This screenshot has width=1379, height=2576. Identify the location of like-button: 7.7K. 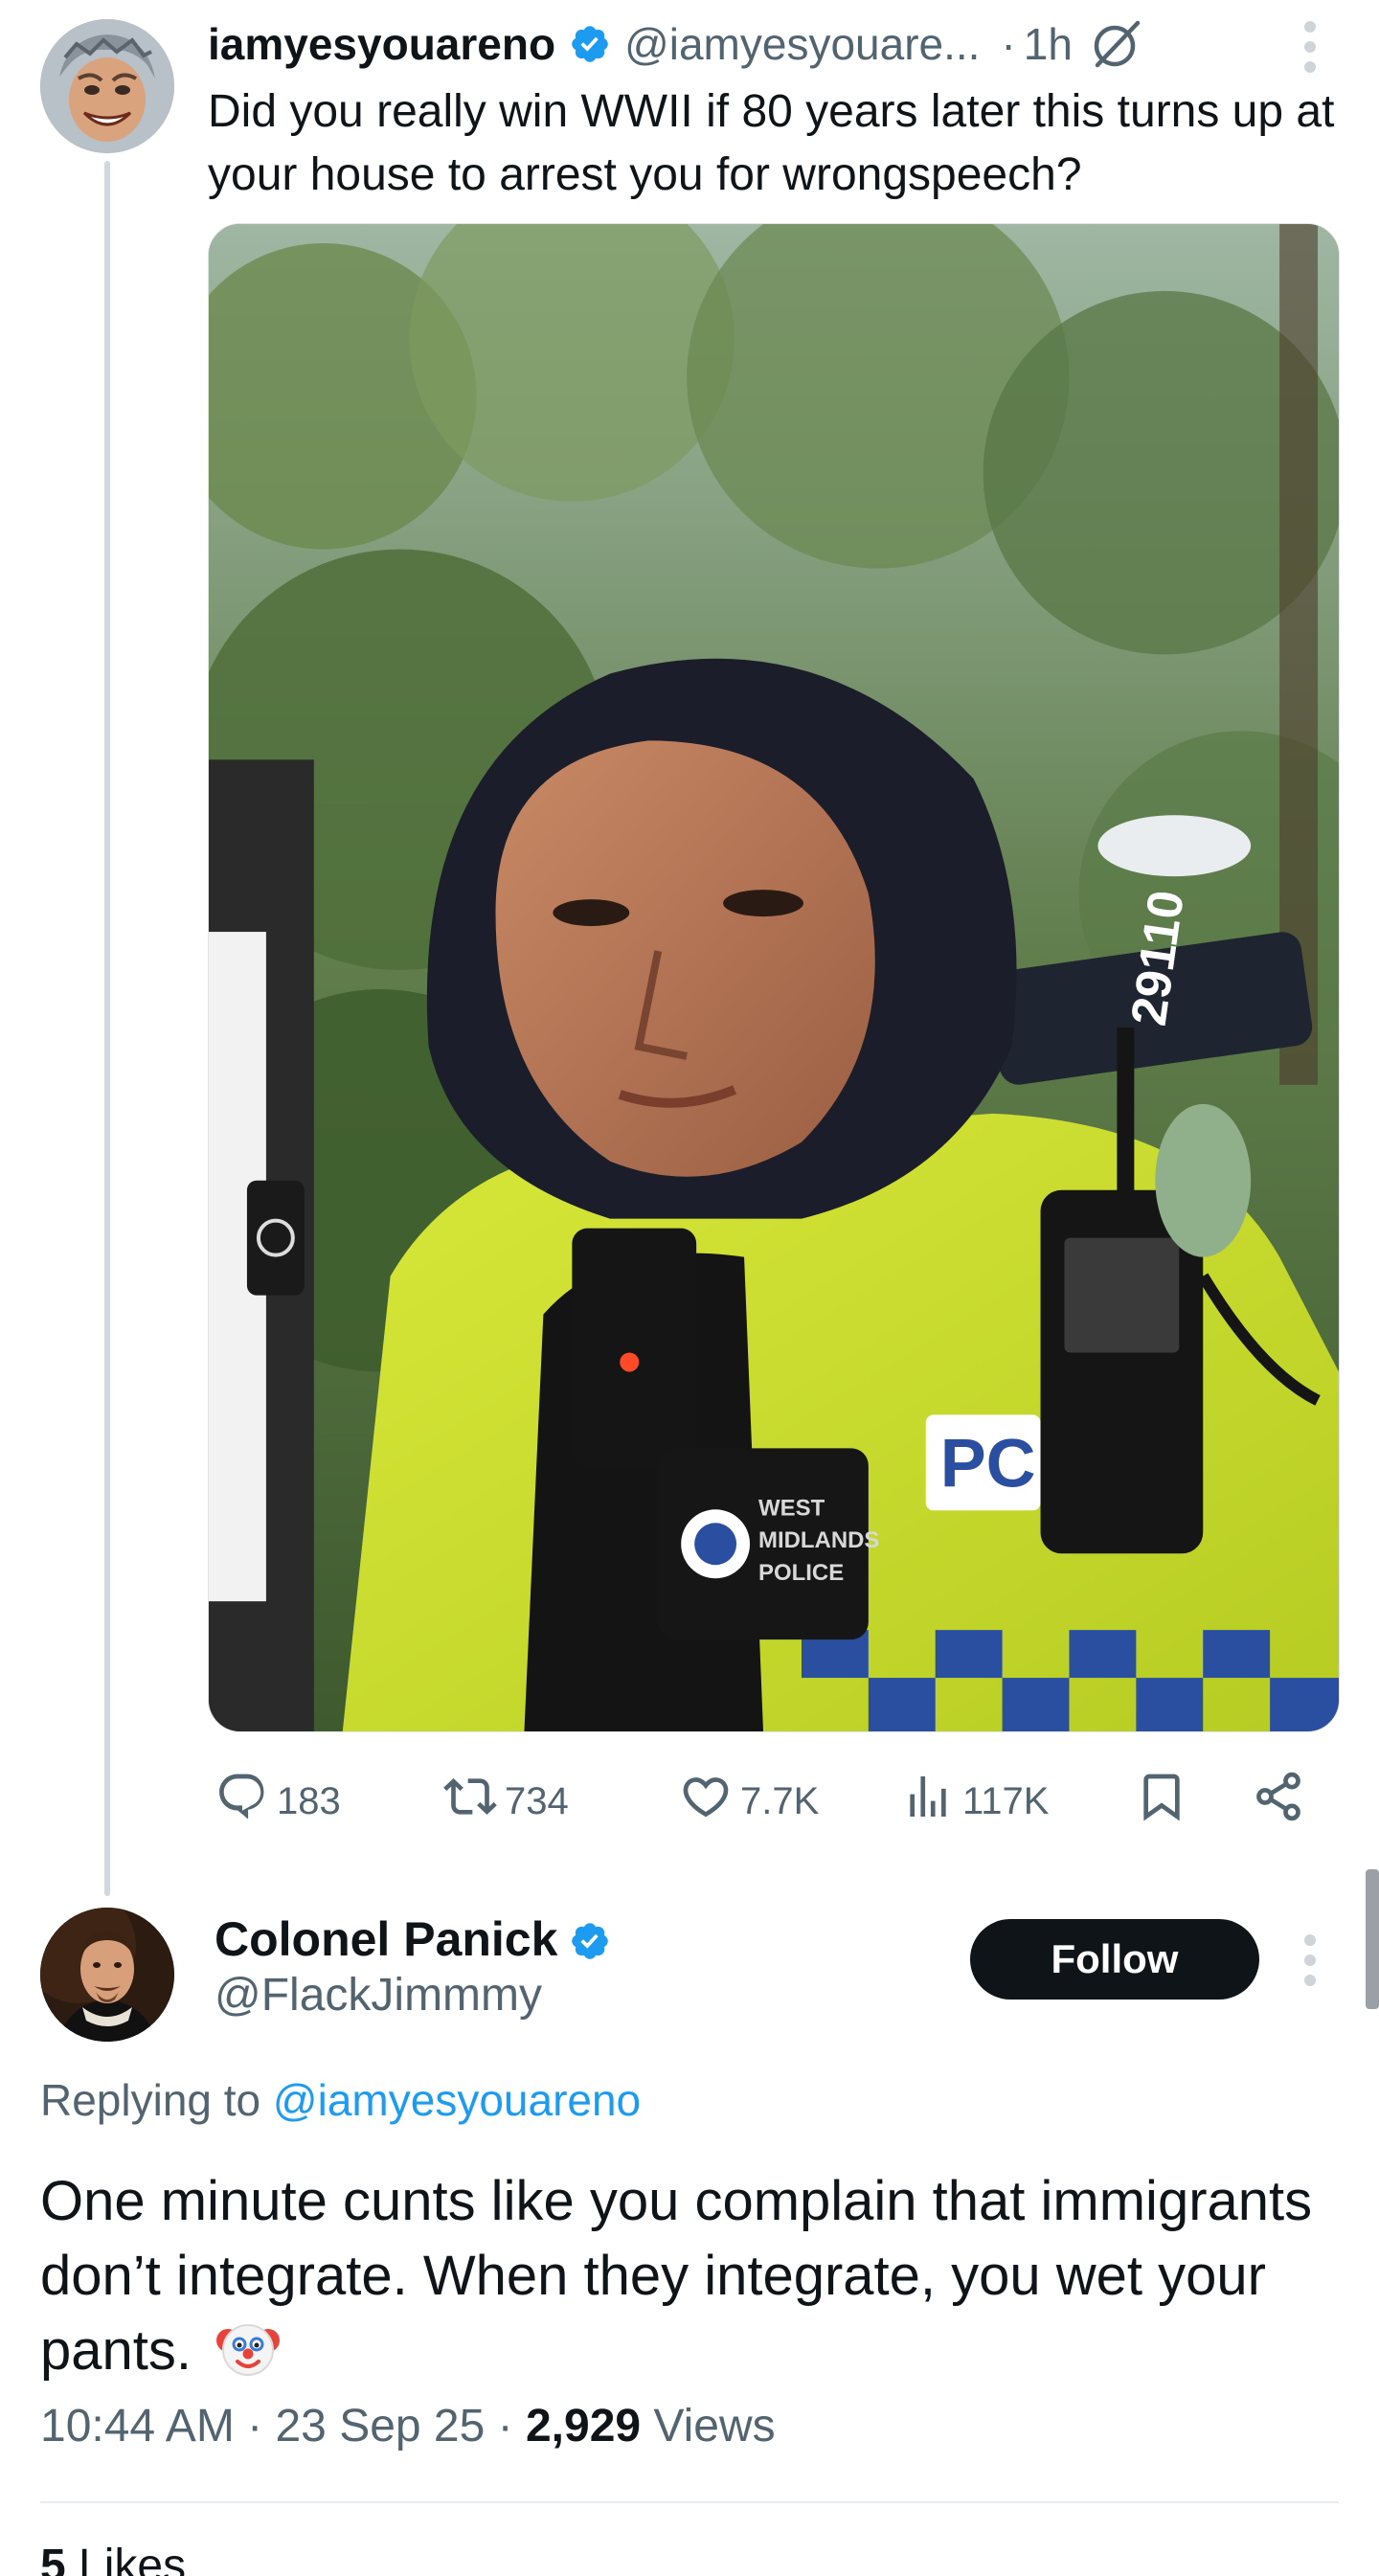
(749, 1801).